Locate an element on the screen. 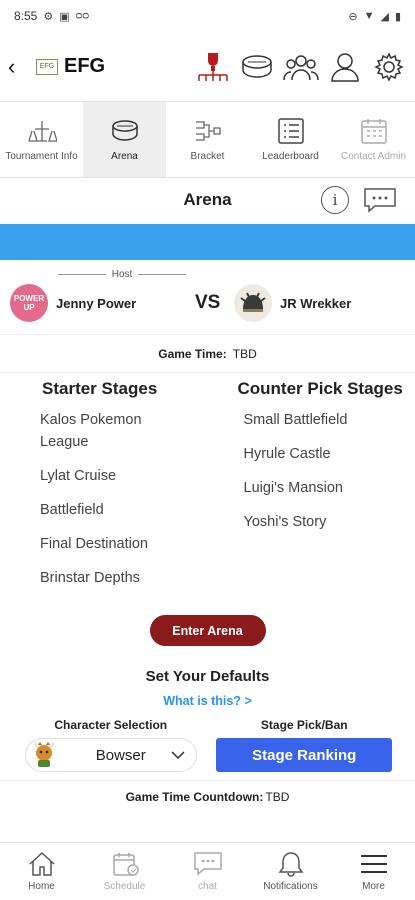 This screenshot has height=900, width=415. stage-item: Hyrule Castle is located at coordinates (287, 454).